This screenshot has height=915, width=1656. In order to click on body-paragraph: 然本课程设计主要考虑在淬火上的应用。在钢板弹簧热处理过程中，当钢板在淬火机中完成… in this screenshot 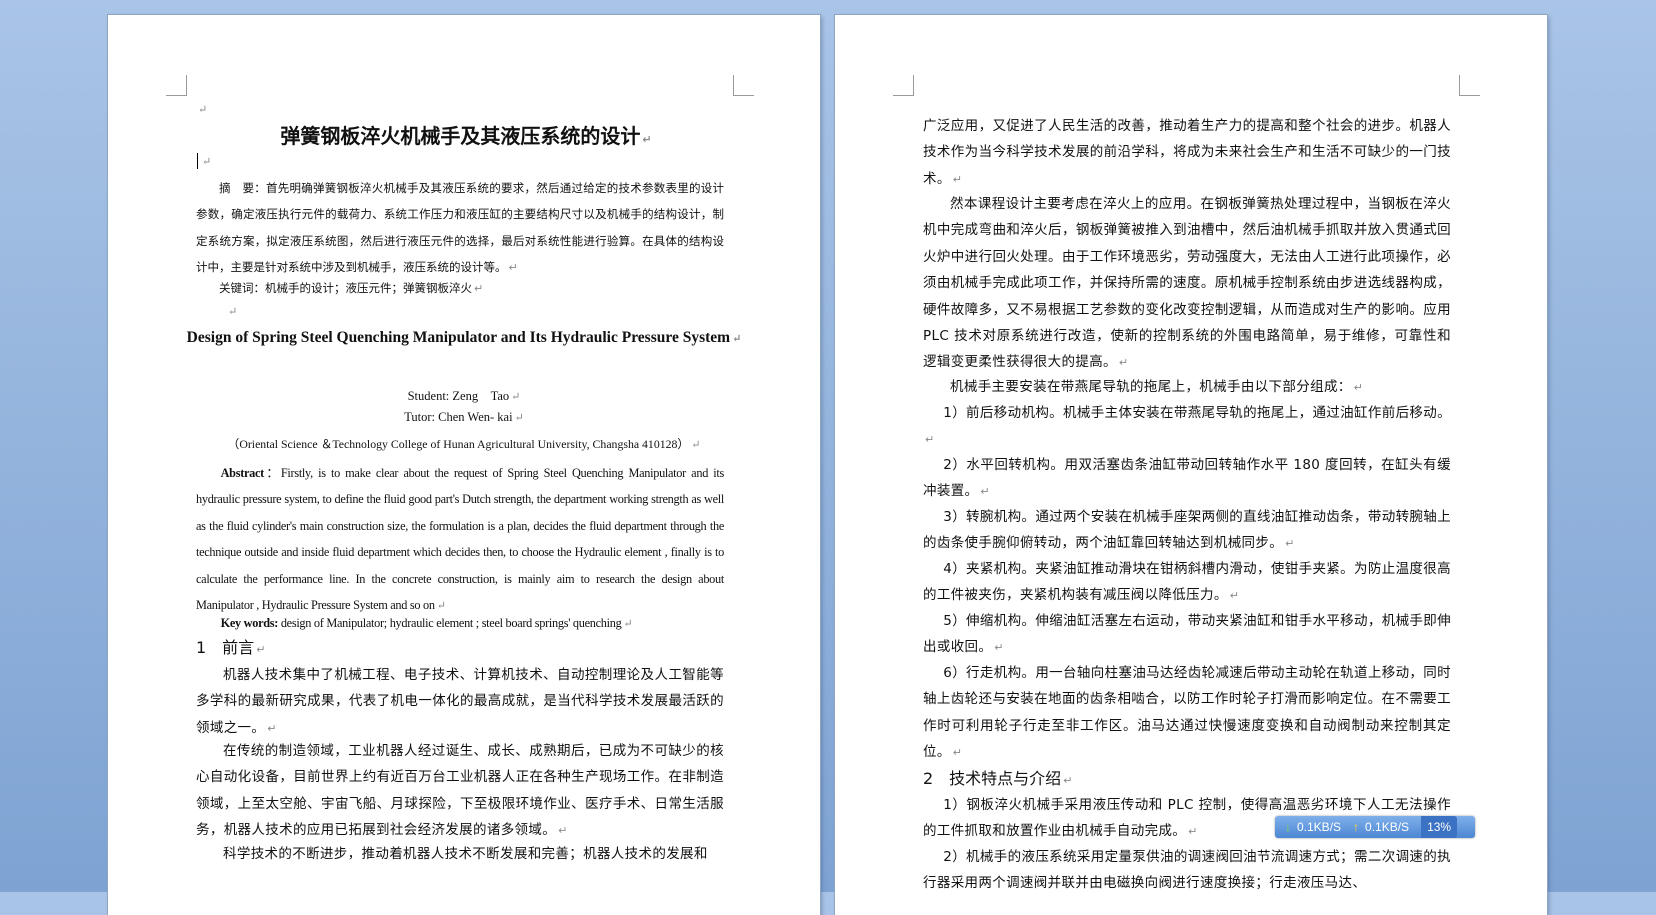, I will do `click(1187, 284)`.